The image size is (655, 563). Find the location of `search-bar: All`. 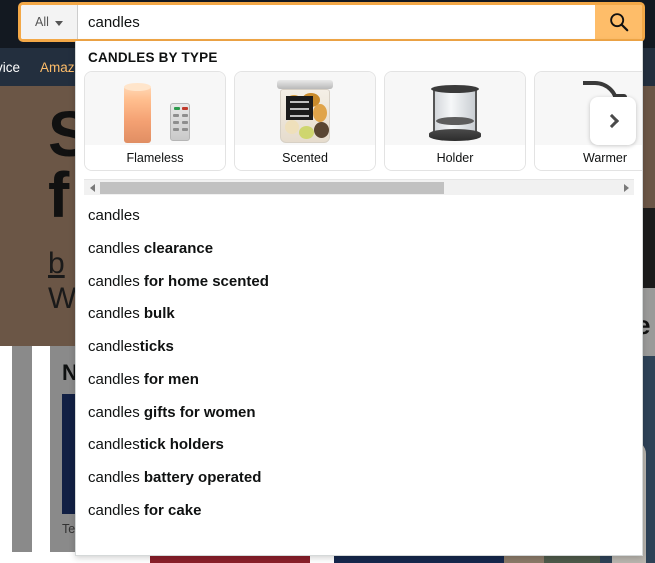

search-bar: All is located at coordinates (331, 22).